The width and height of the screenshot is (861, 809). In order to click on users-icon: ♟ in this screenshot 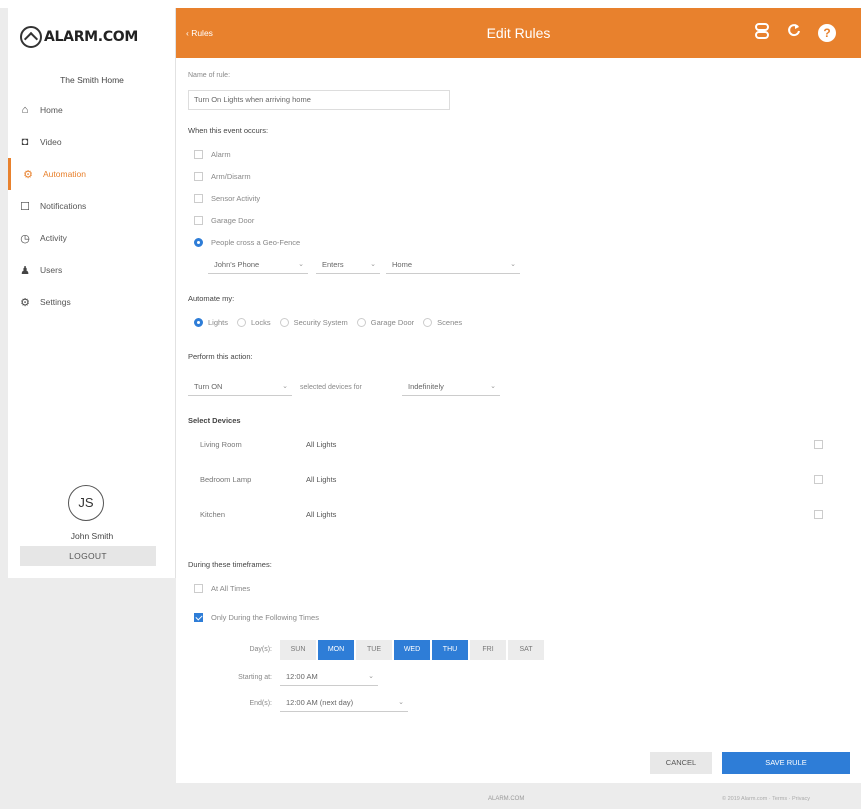, I will do `click(25, 270)`.